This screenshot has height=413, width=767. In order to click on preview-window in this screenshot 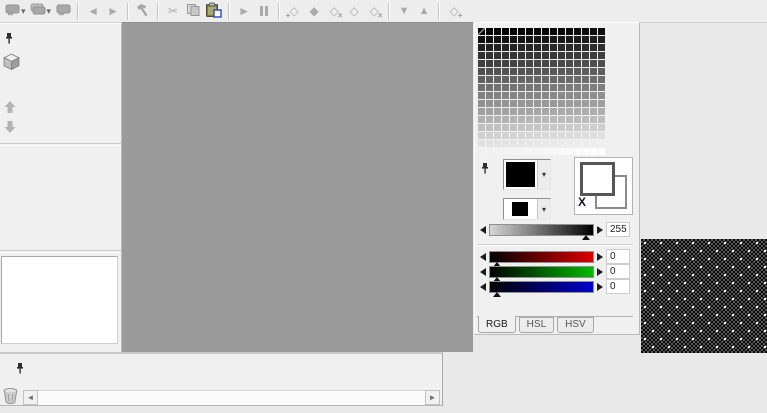, I will do `click(704, 296)`.